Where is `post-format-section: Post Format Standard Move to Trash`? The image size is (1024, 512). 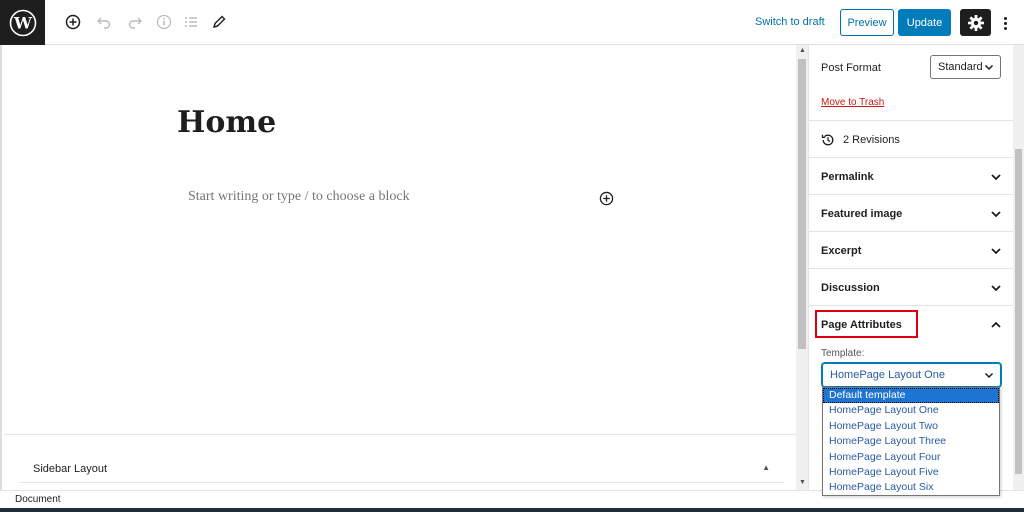
post-format-section: Post Format Standard Move to Trash is located at coordinates (911, 83).